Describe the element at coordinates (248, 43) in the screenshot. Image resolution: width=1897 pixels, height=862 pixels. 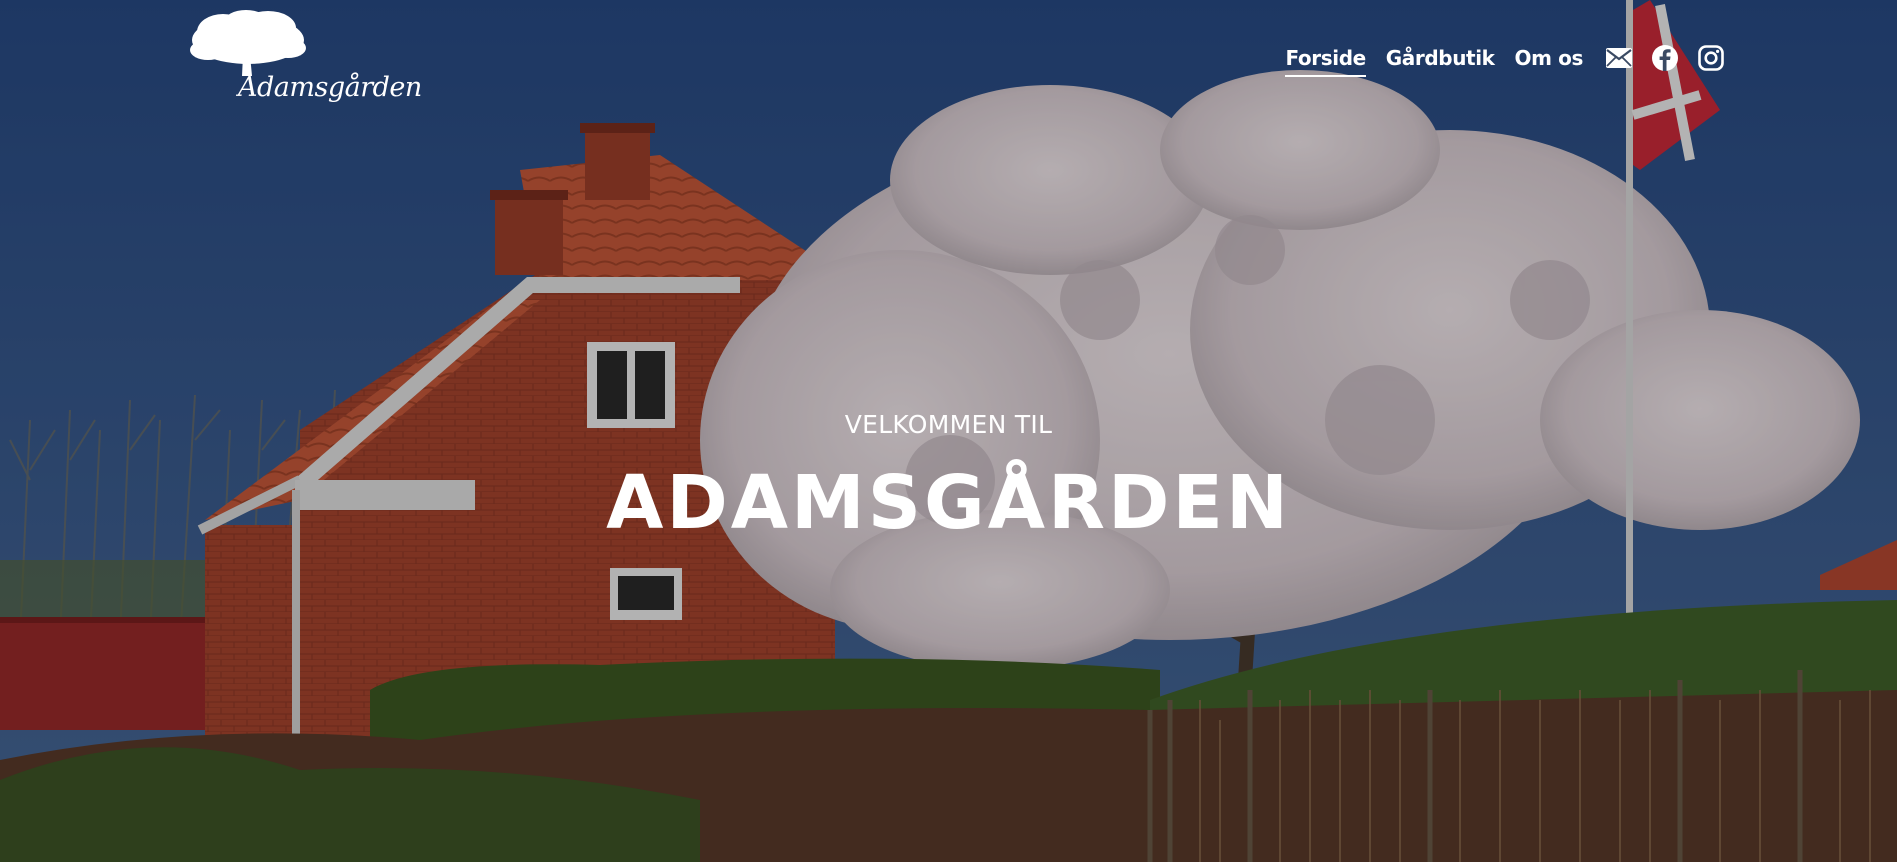
I see `tree-logo-icon` at that location.